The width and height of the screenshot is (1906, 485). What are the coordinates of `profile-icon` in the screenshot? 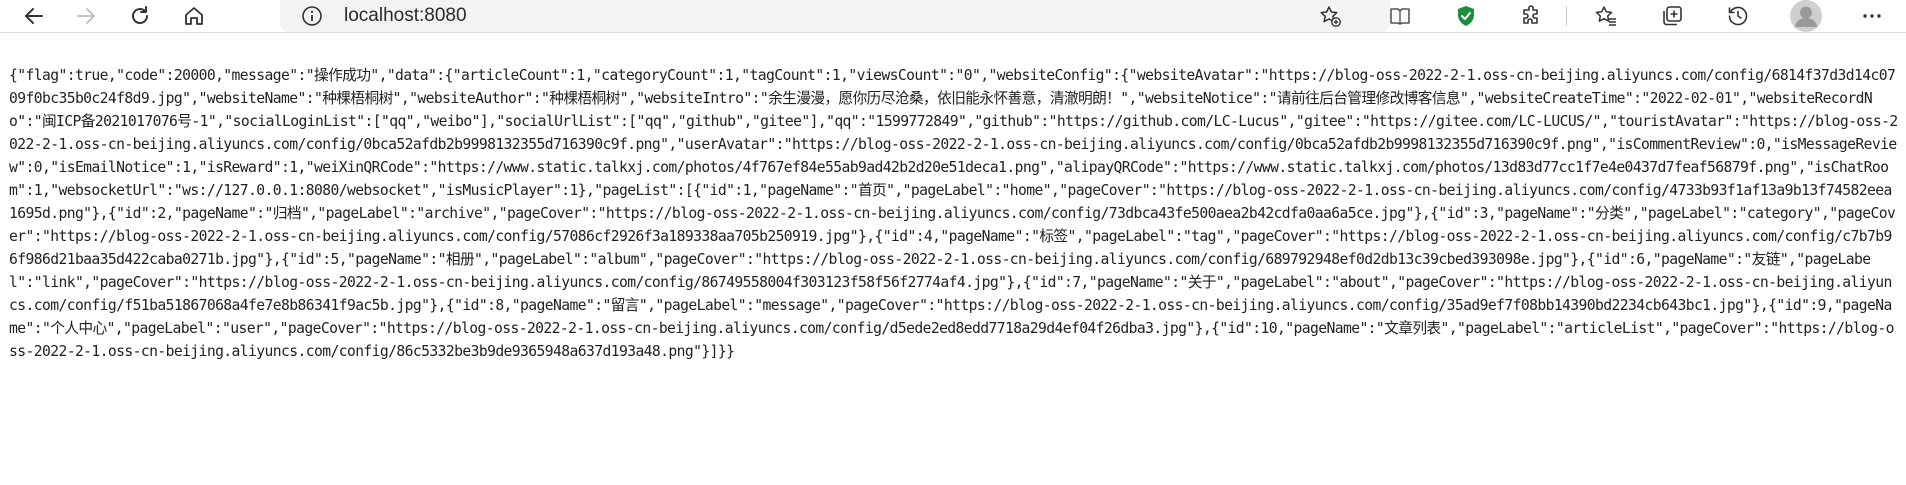 It's located at (1806, 16).